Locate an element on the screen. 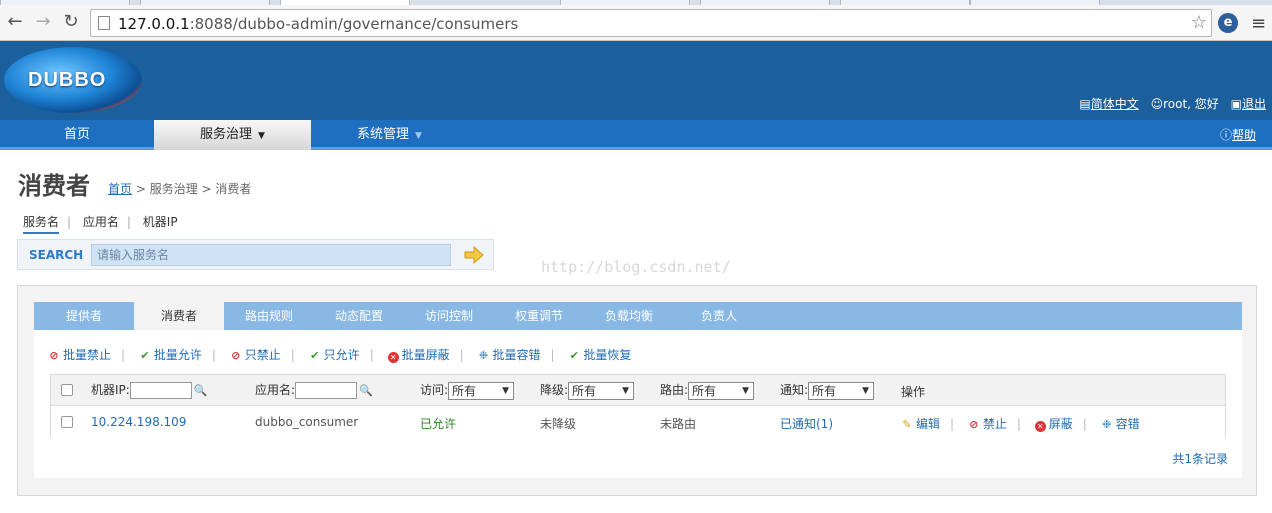 The width and height of the screenshot is (1272, 513). header-ip: 机器IP: 🔍 is located at coordinates (149, 390).